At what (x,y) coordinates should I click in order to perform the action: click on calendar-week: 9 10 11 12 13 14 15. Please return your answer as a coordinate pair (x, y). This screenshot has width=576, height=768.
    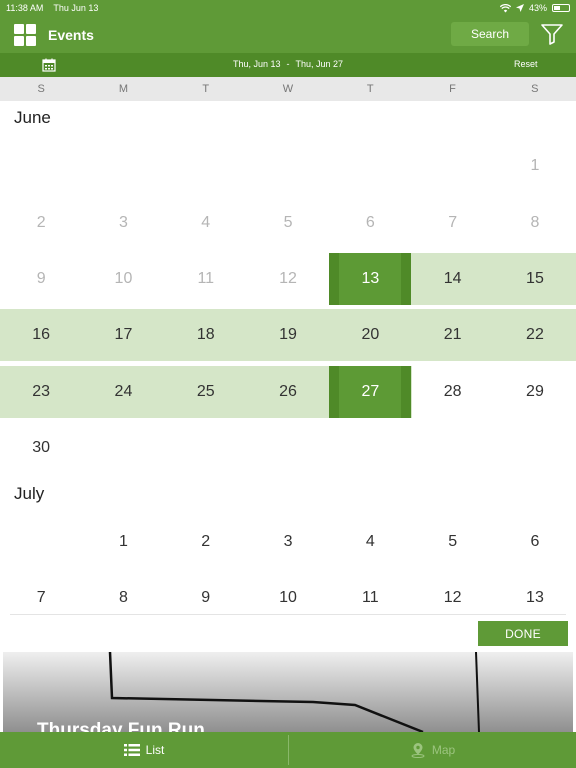
    Looking at the image, I should click on (288, 279).